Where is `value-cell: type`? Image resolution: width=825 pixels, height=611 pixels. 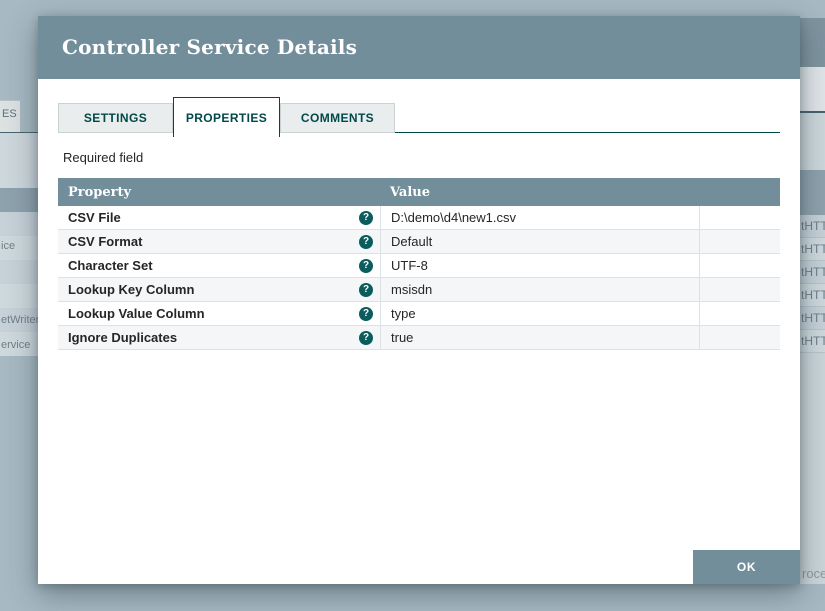 value-cell: type is located at coordinates (539, 313).